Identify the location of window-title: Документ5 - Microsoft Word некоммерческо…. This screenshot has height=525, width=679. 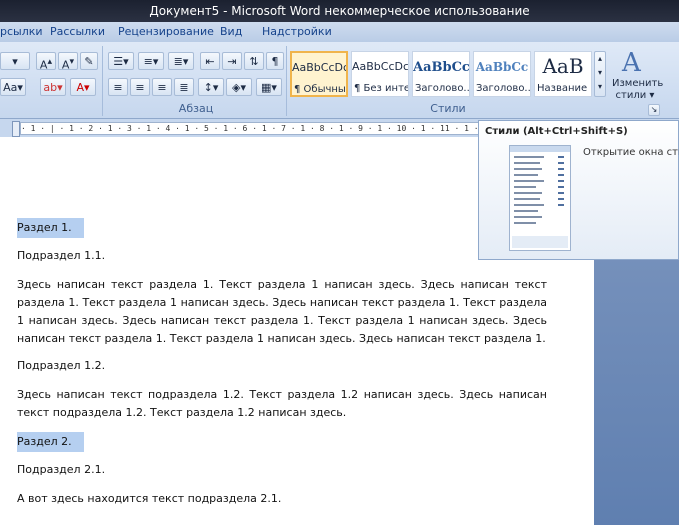
(339, 11).